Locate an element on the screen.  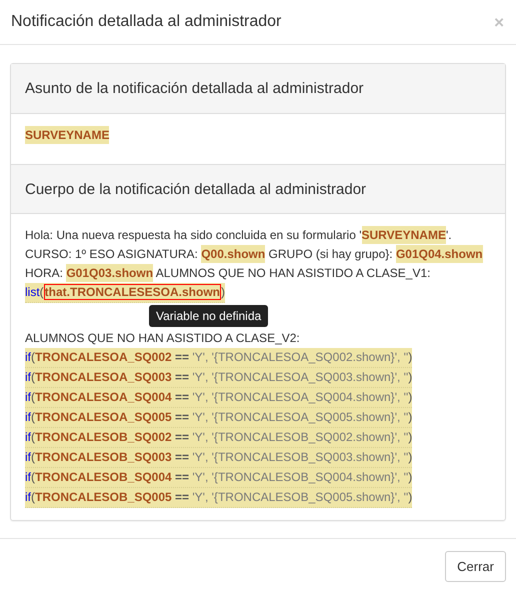
variable-name: TRONCALESOA_SQ002 is located at coordinates (103, 357).